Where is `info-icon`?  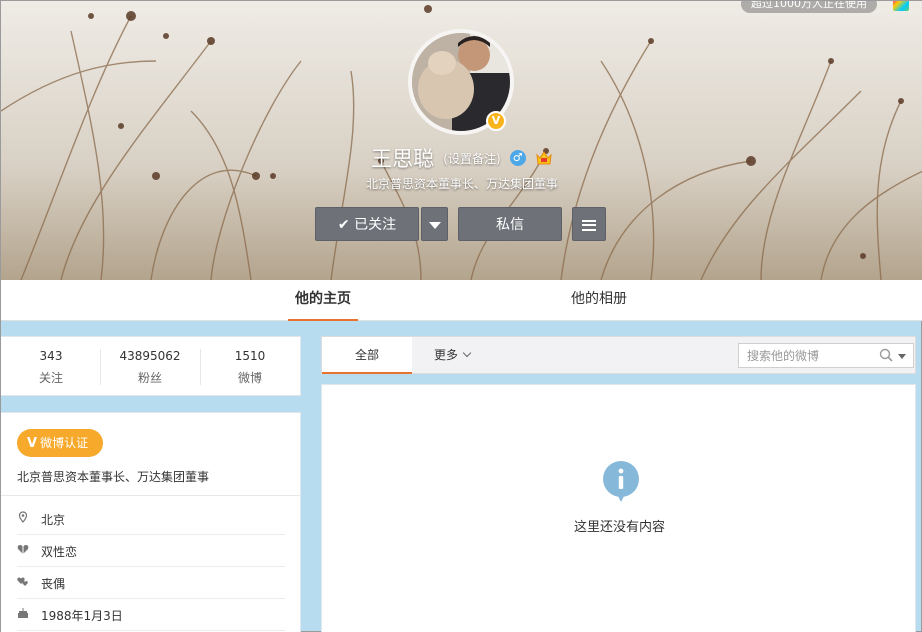 info-icon is located at coordinates (621, 481).